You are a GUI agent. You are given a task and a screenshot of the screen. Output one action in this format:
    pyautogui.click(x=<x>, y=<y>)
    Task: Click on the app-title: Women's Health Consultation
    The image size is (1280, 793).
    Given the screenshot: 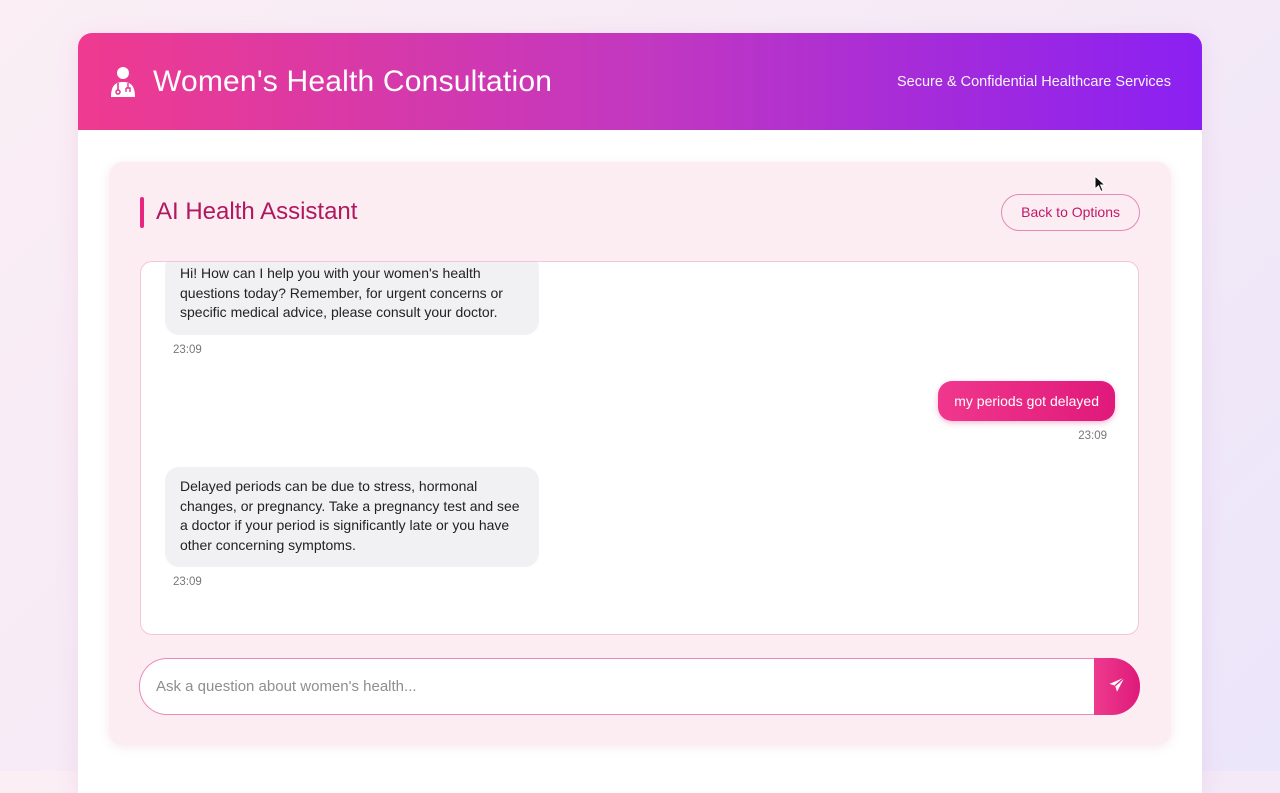 What is the action you would take?
    pyautogui.click(x=353, y=81)
    